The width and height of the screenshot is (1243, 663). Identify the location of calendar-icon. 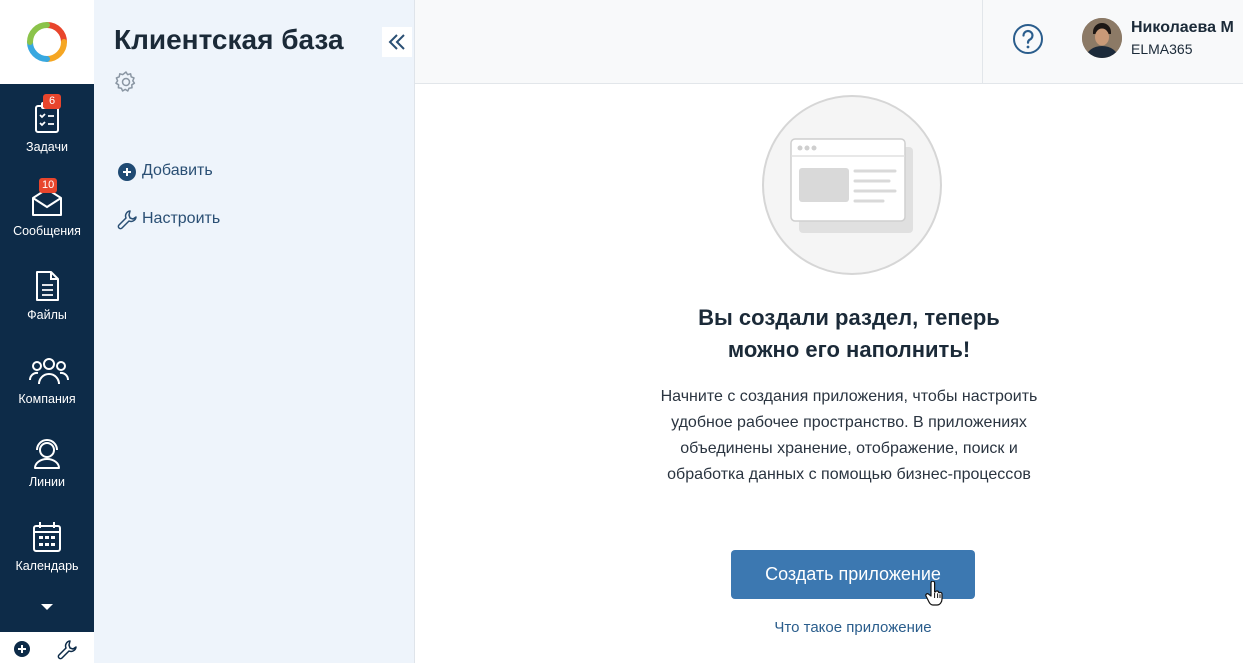
(47, 537).